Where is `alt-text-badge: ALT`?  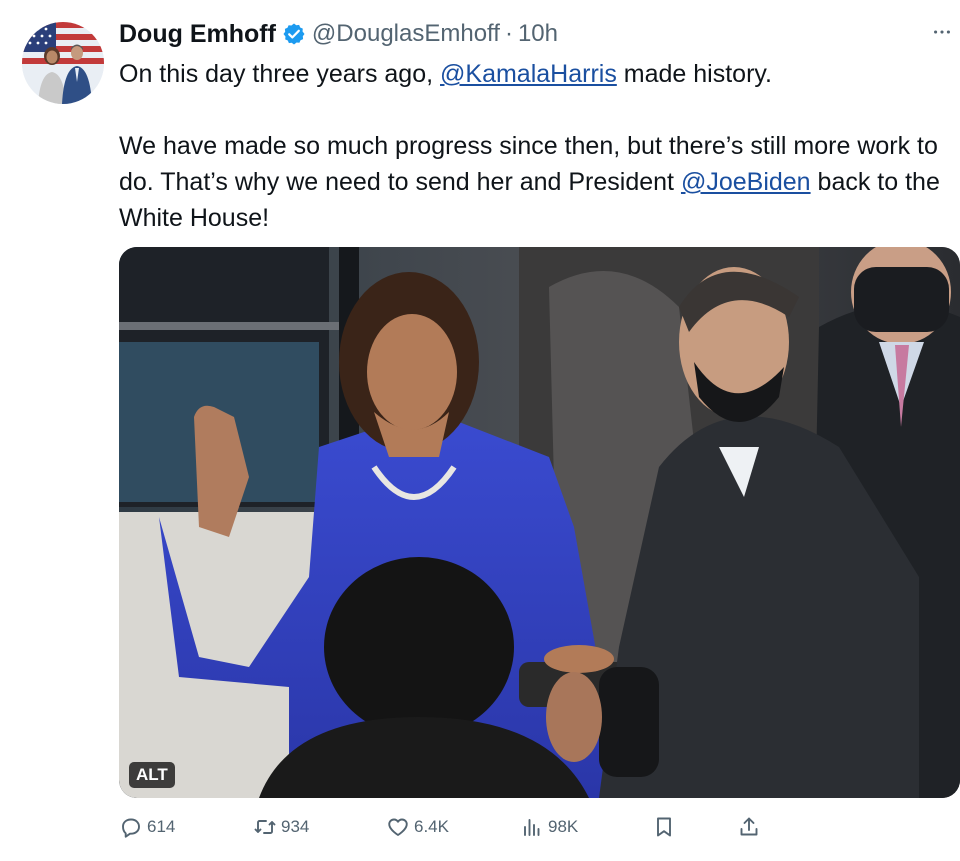 alt-text-badge: ALT is located at coordinates (152, 775).